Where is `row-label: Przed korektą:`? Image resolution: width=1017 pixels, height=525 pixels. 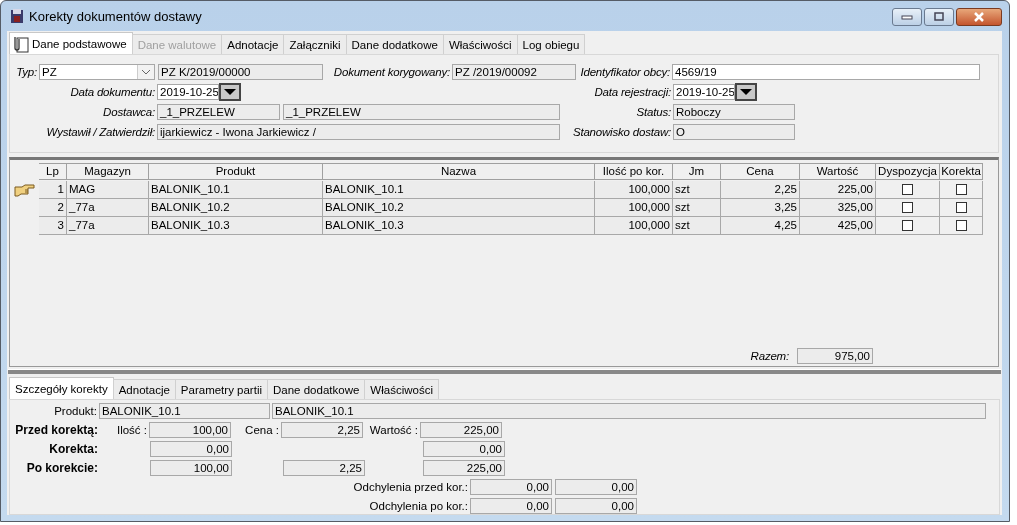
row-label: Przed korektą: is located at coordinates (56, 430).